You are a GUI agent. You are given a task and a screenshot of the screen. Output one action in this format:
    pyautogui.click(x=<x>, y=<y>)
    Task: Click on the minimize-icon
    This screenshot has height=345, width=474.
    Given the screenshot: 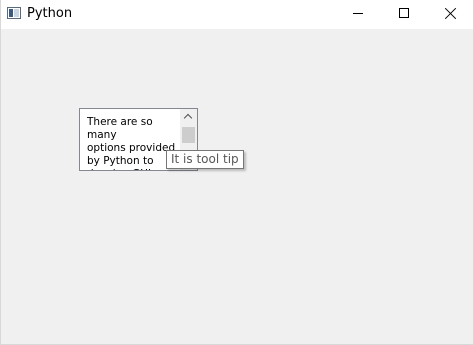 What is the action you would take?
    pyautogui.click(x=358, y=13)
    